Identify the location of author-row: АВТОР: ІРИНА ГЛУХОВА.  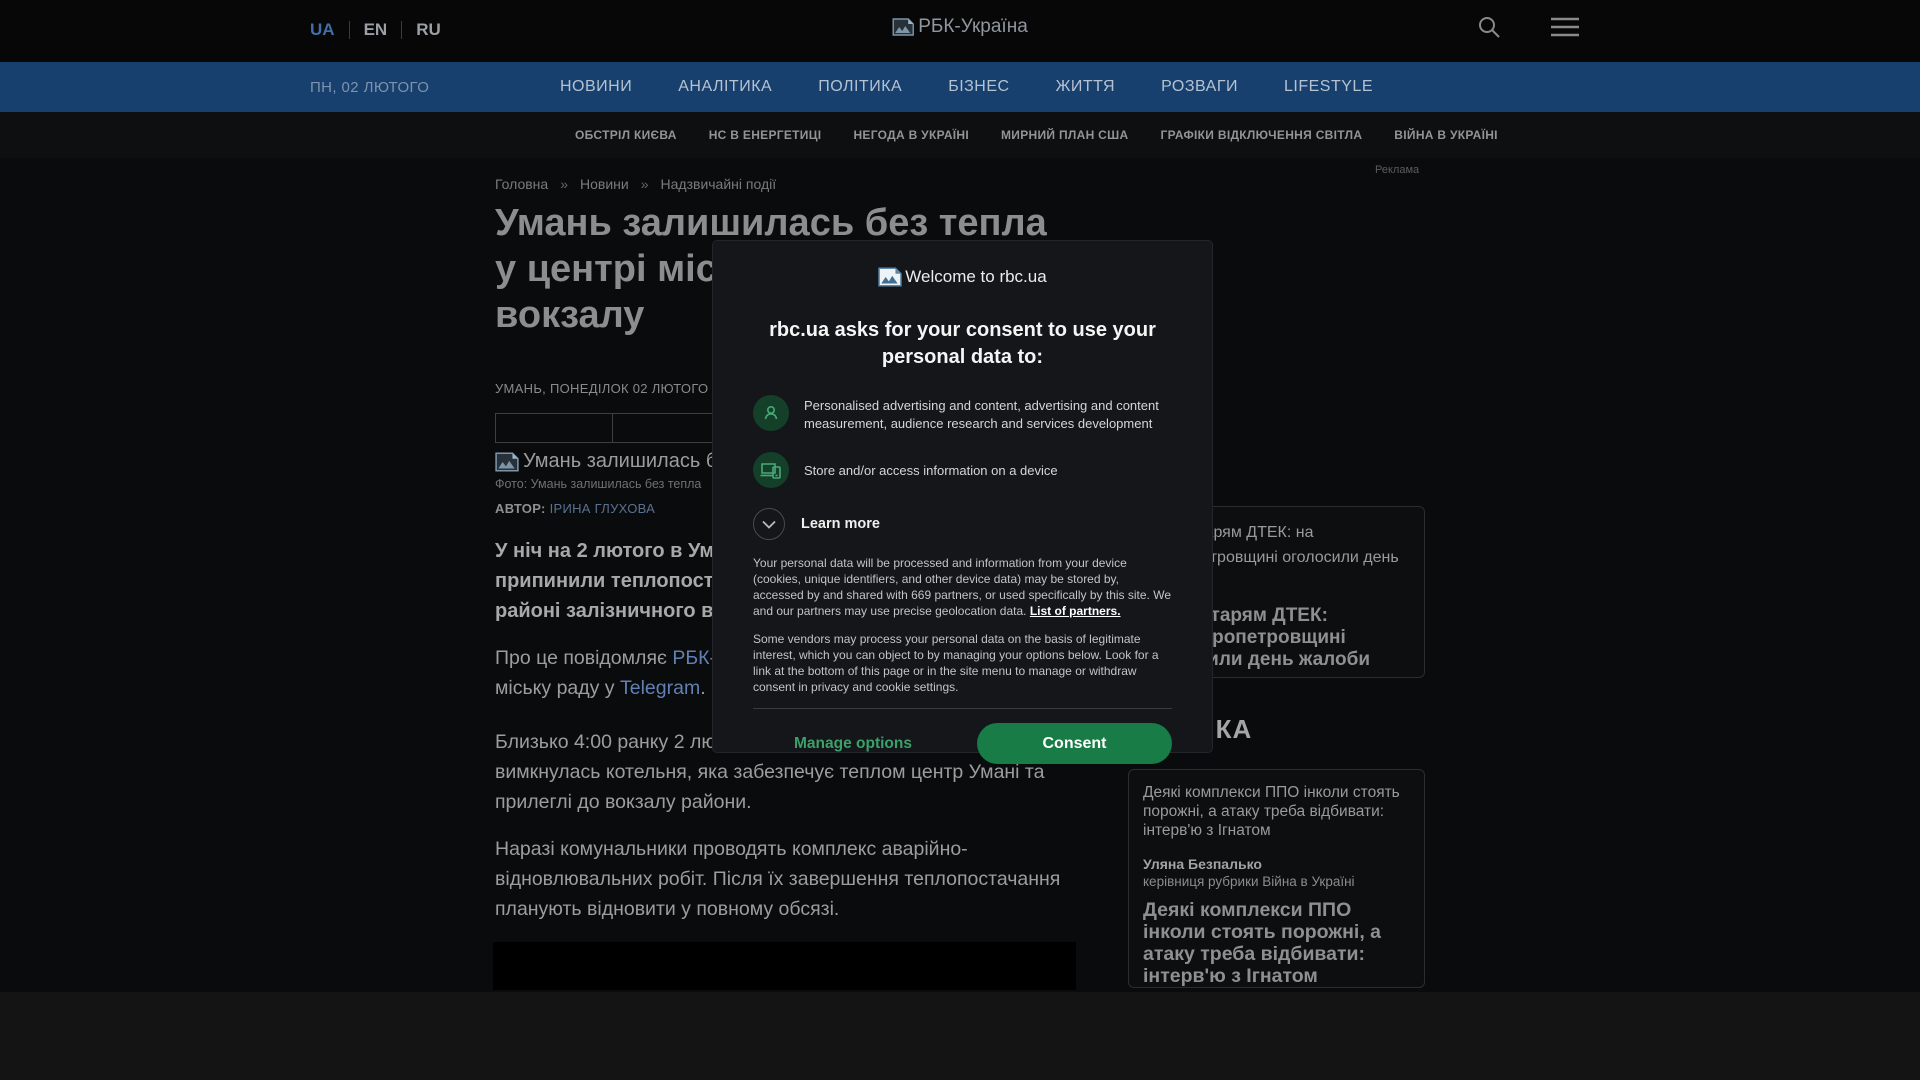
(575, 508).